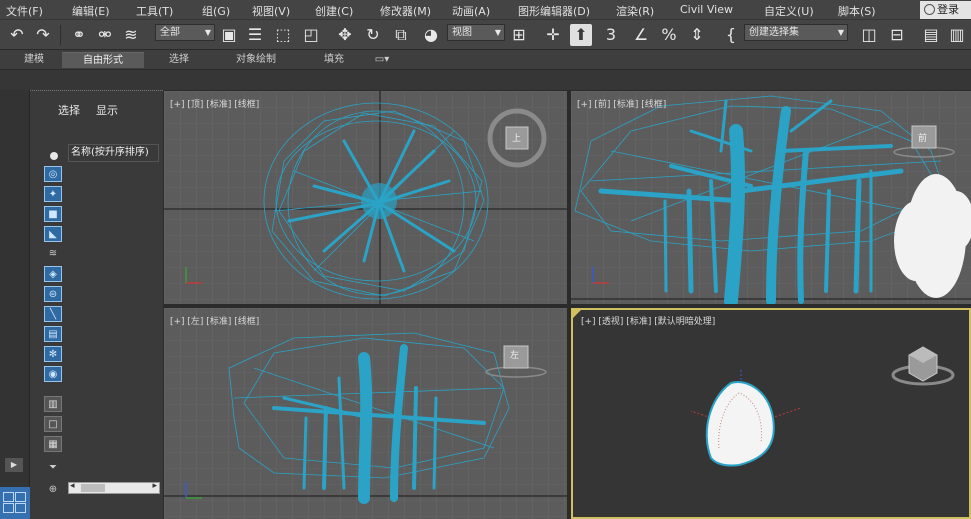 The width and height of the screenshot is (971, 519). What do you see at coordinates (53, 424) in the screenshot?
I see `select-none-icon: □` at bounding box center [53, 424].